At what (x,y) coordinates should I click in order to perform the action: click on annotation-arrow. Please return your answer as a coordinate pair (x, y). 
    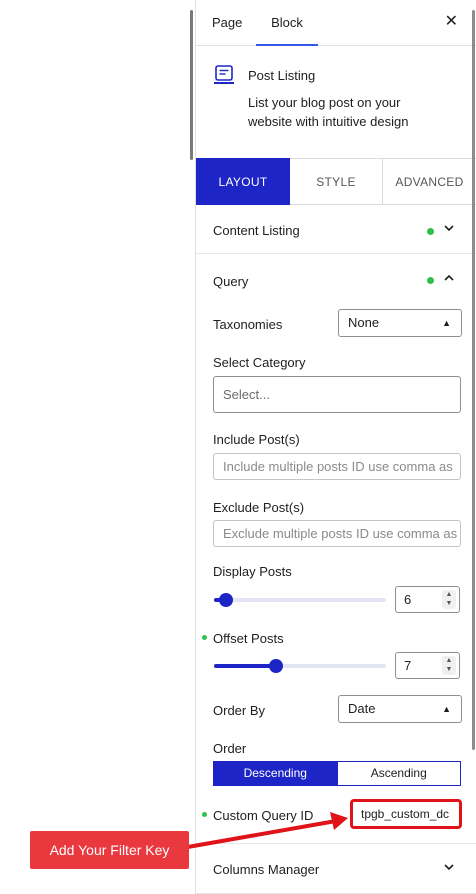
    Looking at the image, I should click on (264, 831).